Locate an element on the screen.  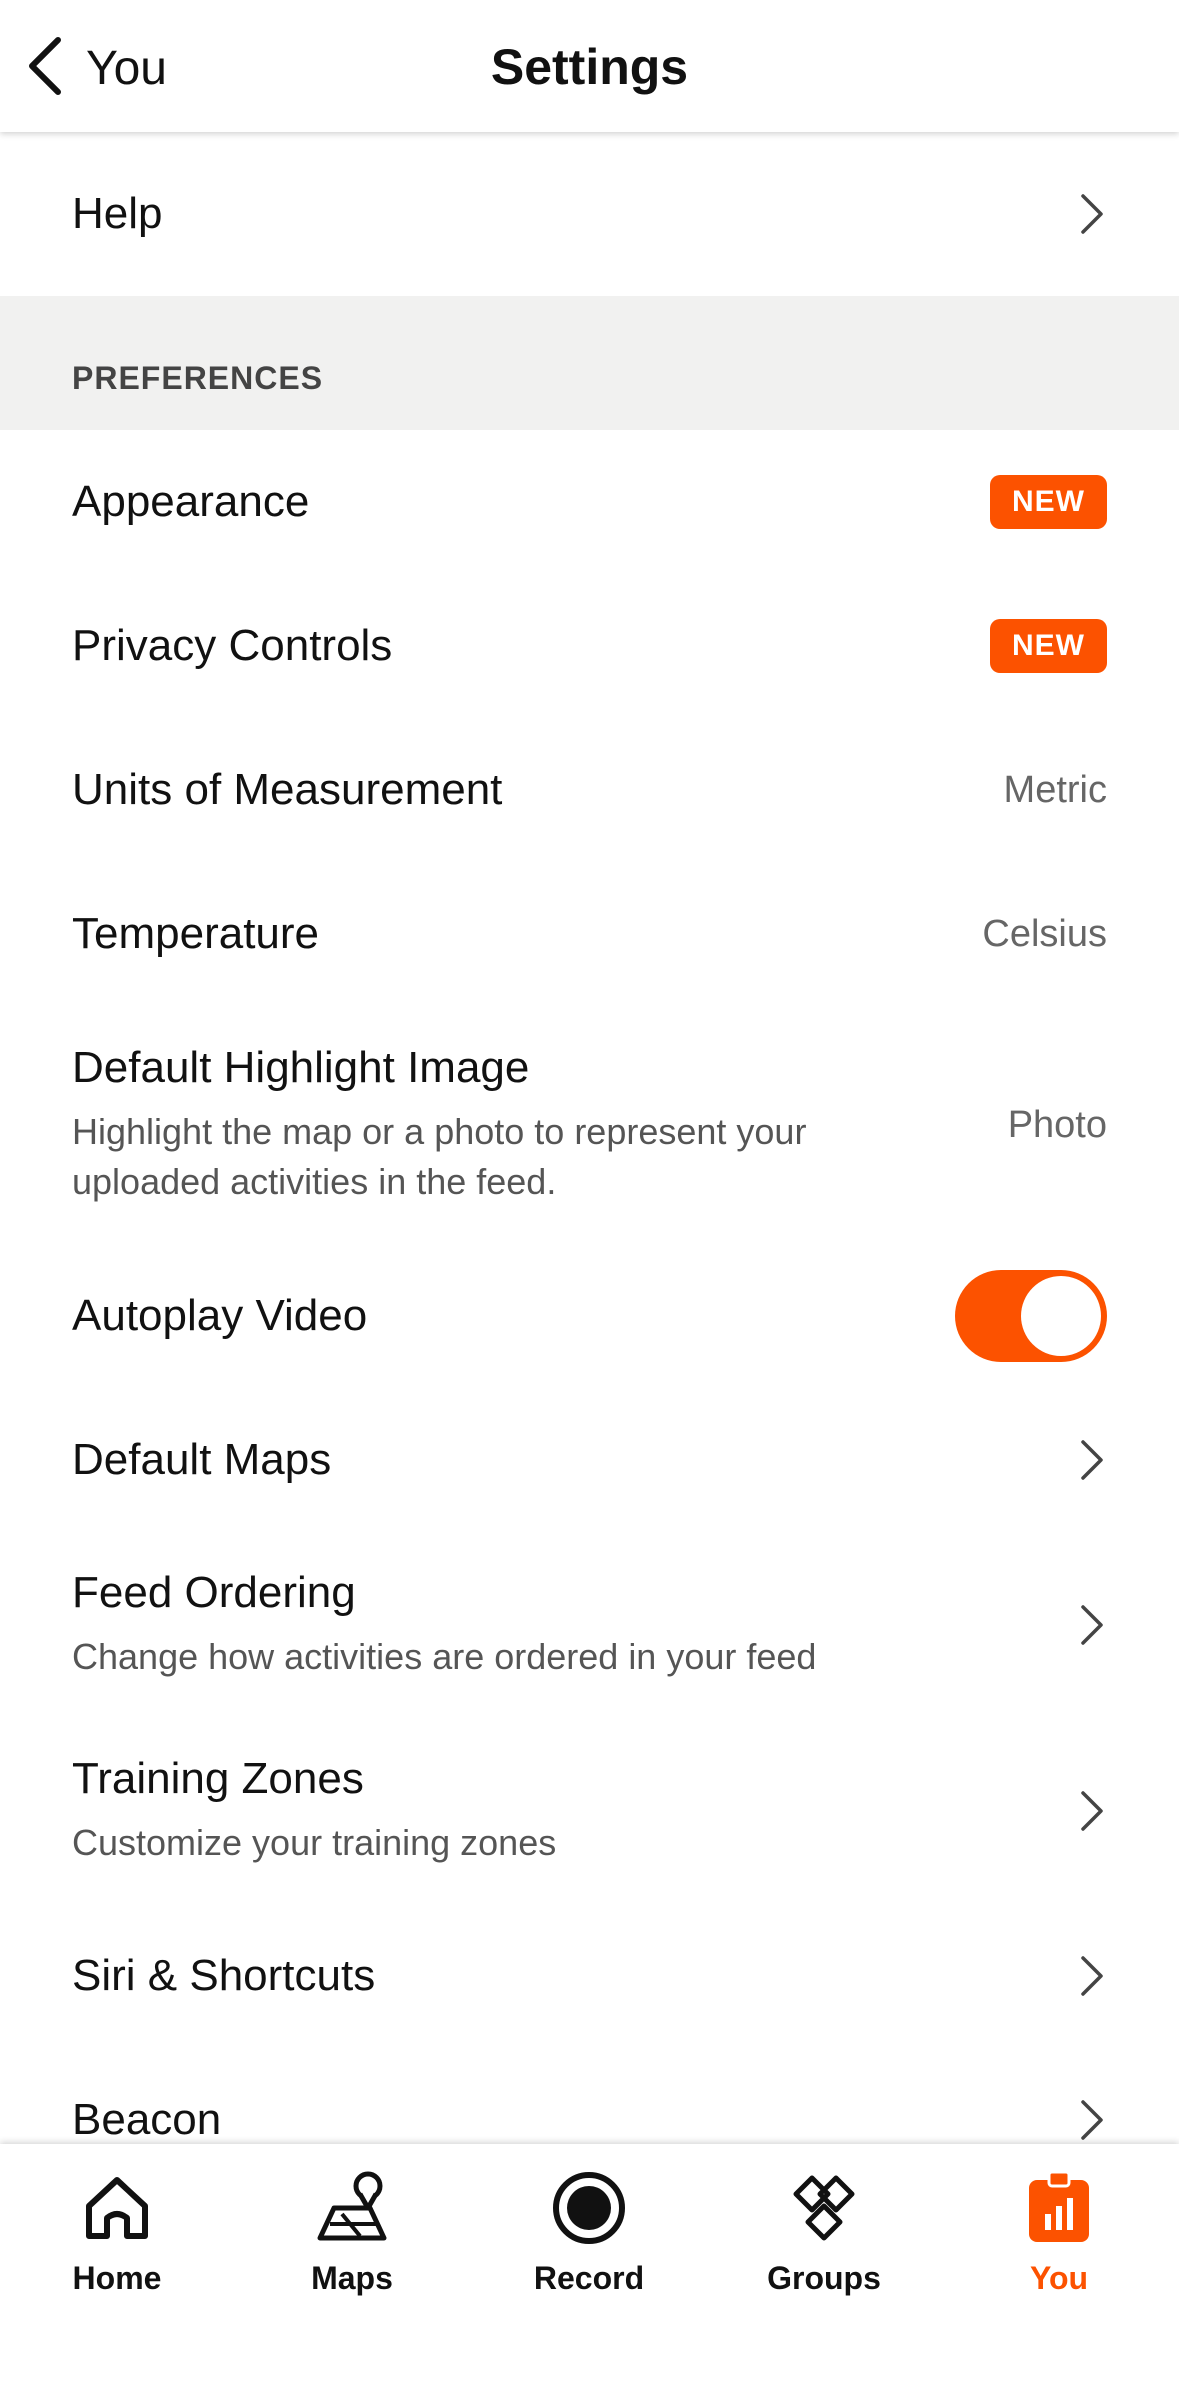
appearance-row: Appearance NEW is located at coordinates (589, 502).